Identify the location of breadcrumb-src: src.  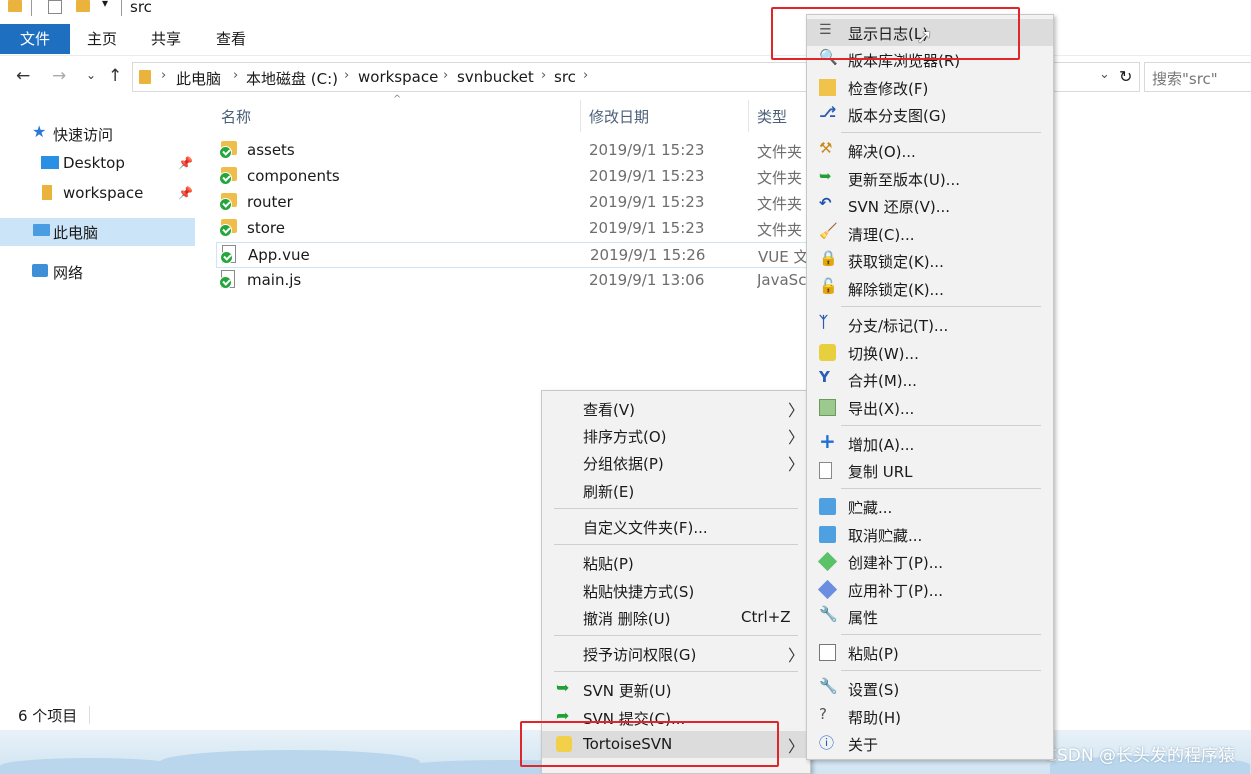
(565, 77).